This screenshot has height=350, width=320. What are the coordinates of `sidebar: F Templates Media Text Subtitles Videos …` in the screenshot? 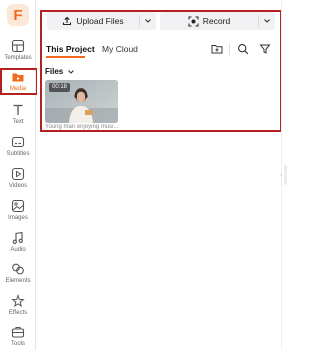 It's located at (19, 175).